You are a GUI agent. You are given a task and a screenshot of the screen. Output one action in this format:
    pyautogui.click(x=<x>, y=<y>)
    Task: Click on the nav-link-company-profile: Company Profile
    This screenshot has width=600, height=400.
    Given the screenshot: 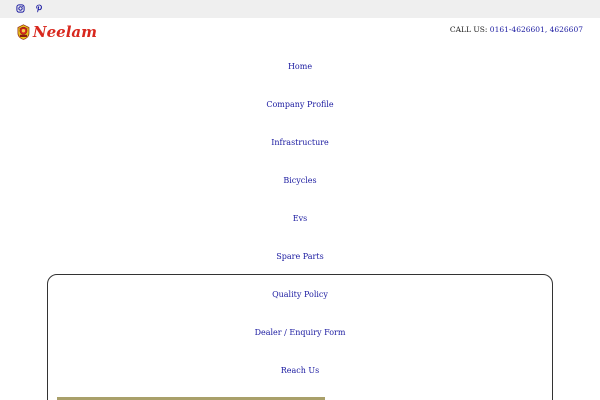 What is the action you would take?
    pyautogui.click(x=299, y=104)
    